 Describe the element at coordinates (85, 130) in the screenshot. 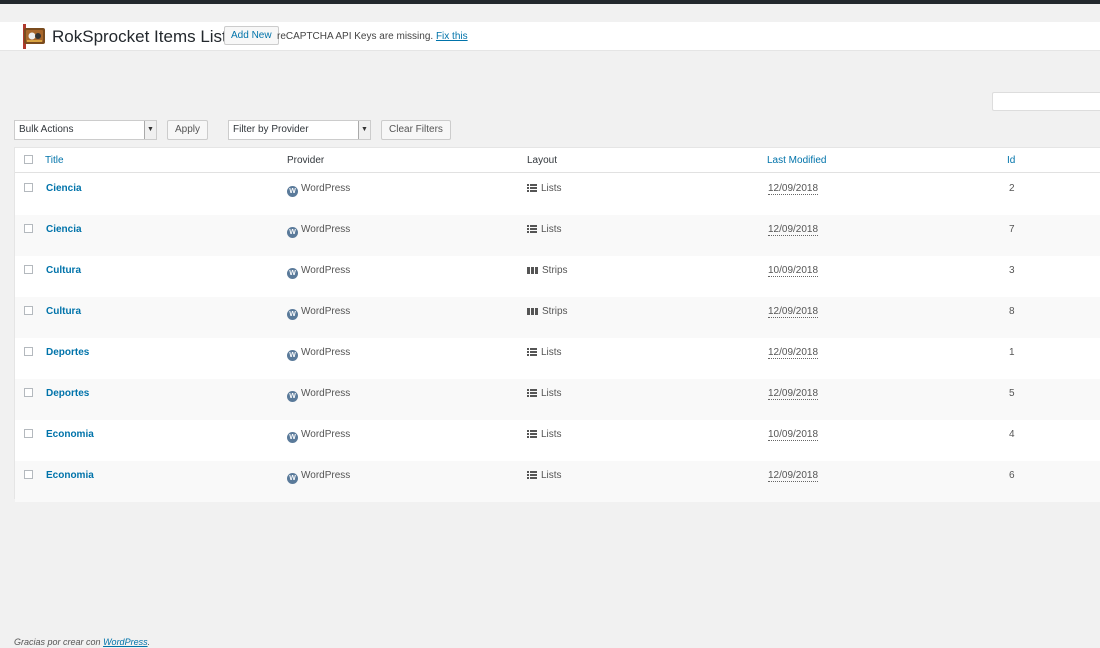

I see `bulk-actions-select: Bulk Actions ▼` at that location.